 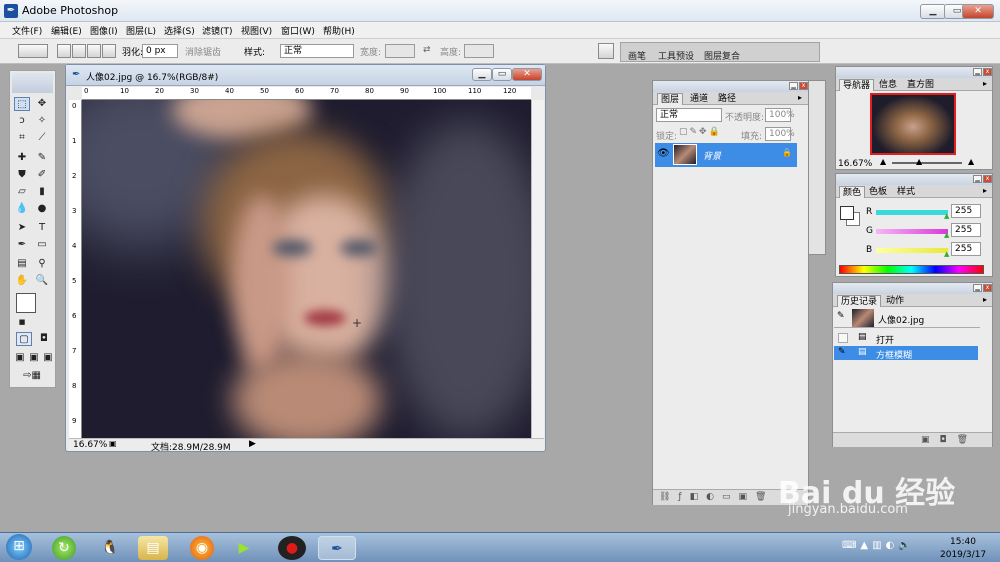 What do you see at coordinates (22, 281) in the screenshot?
I see `hand-tool-icon: ✋` at bounding box center [22, 281].